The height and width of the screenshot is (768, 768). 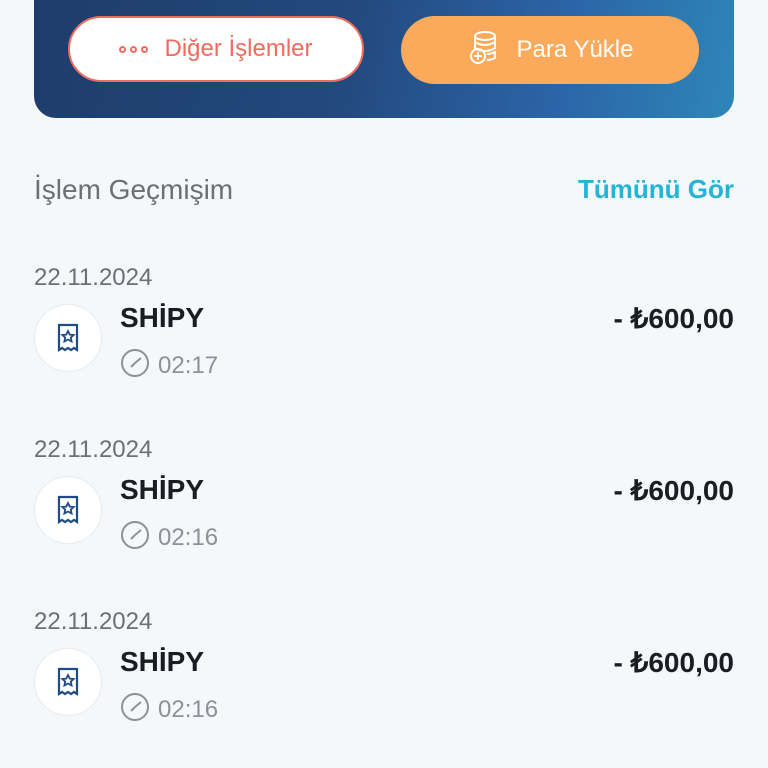 I want to click on see-all-link: Tümünü Gör, so click(x=656, y=189).